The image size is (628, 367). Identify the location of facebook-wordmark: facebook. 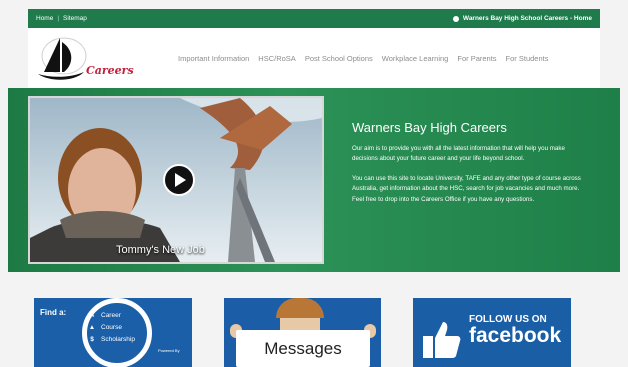
(515, 335).